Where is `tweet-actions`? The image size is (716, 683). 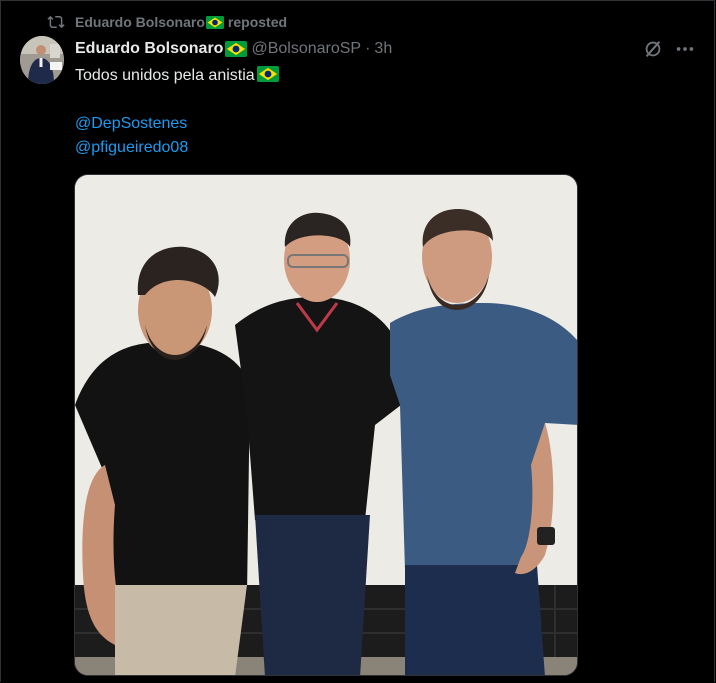 tweet-actions is located at coordinates (664, 49).